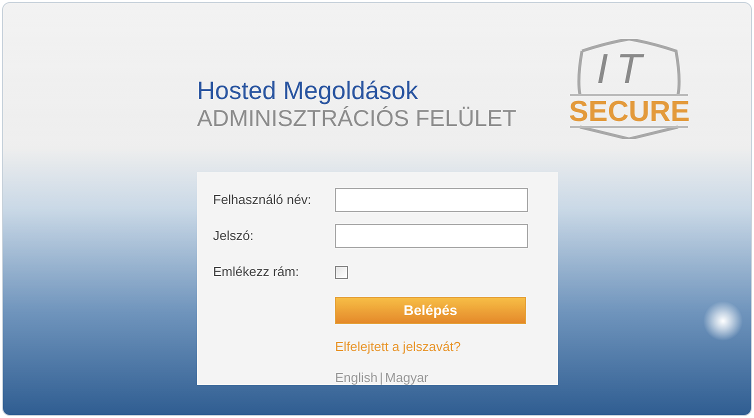  What do you see at coordinates (398, 346) in the screenshot?
I see `forgot-password-link: Elfelejtett a jelszavát?` at bounding box center [398, 346].